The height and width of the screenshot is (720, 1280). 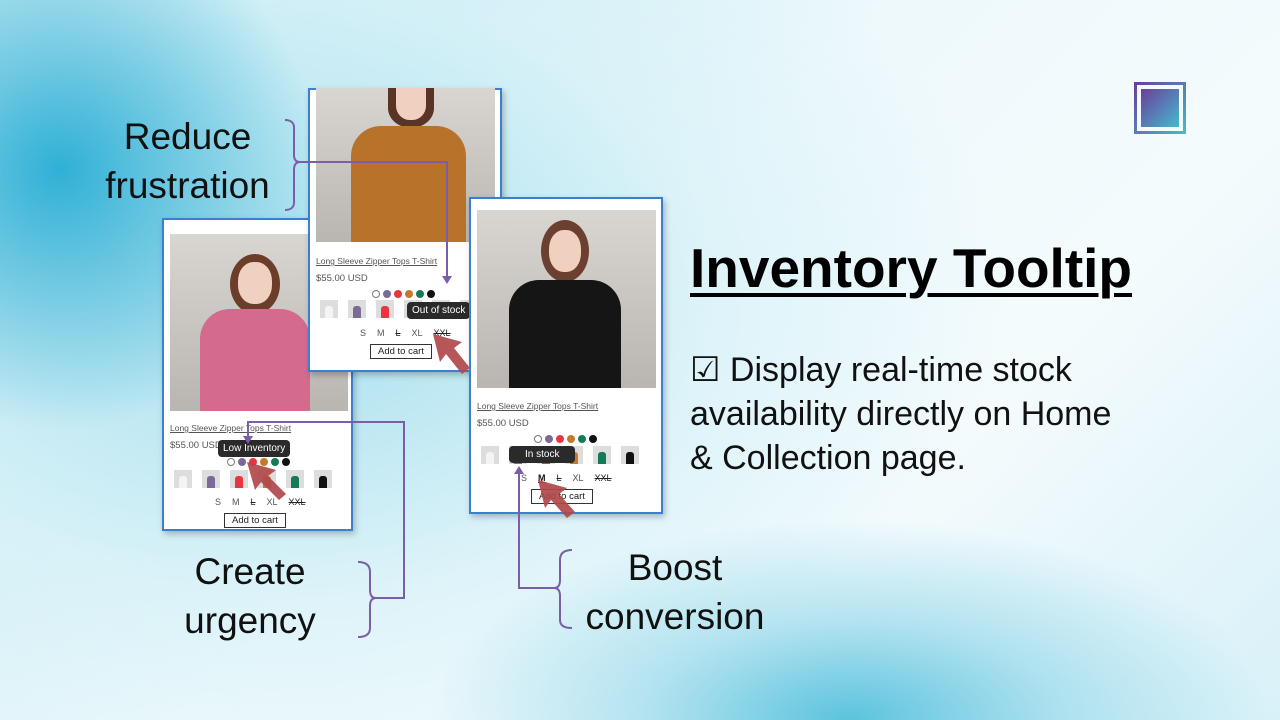 I want to click on app-logo-grid-icon, so click(x=1160, y=108).